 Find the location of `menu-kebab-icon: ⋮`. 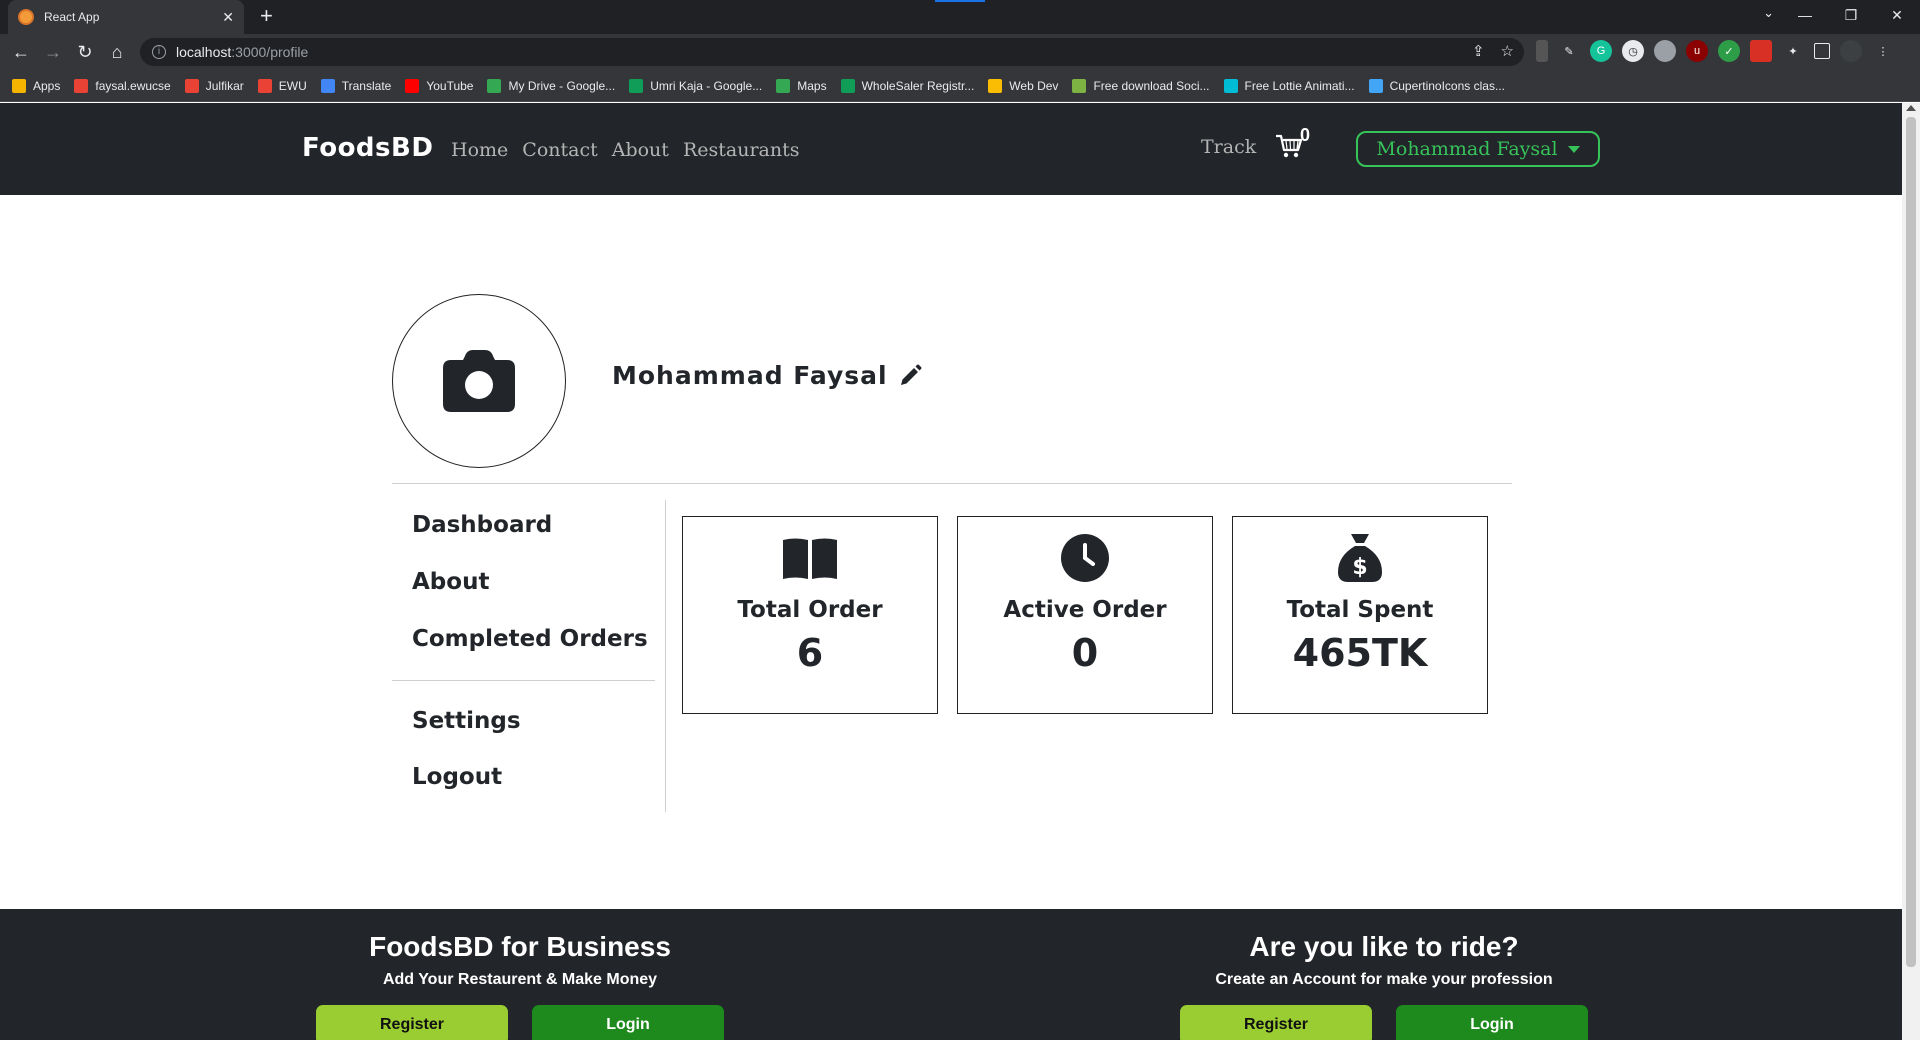

menu-kebab-icon: ⋮ is located at coordinates (1883, 51).